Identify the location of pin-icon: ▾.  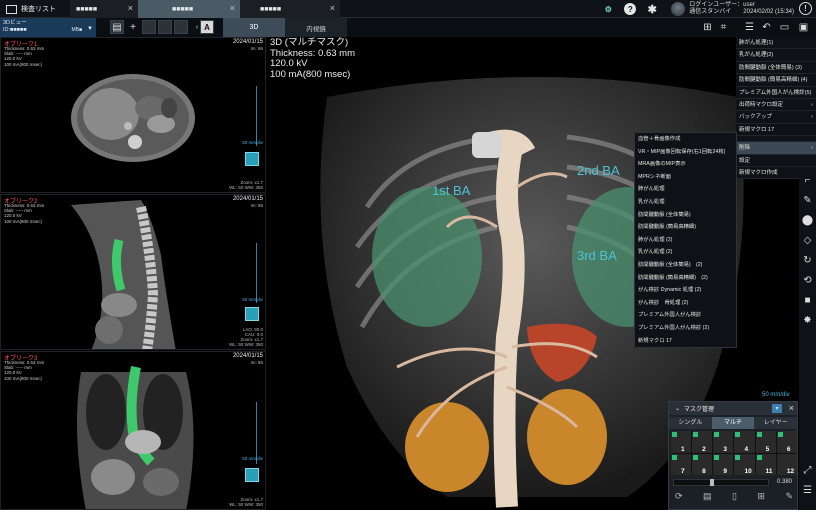
(777, 408).